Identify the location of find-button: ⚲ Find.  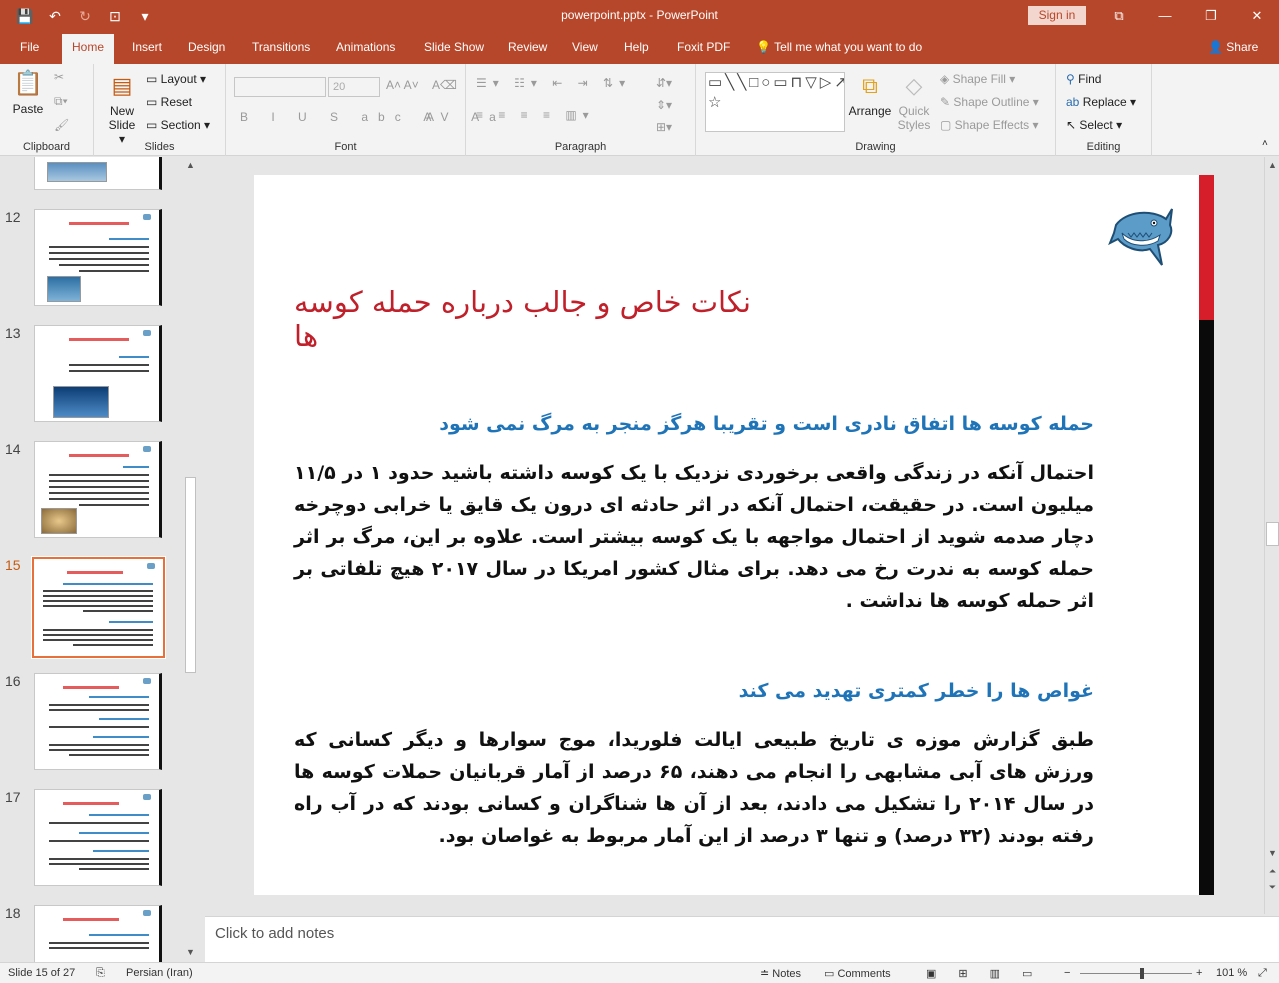
(1083, 79).